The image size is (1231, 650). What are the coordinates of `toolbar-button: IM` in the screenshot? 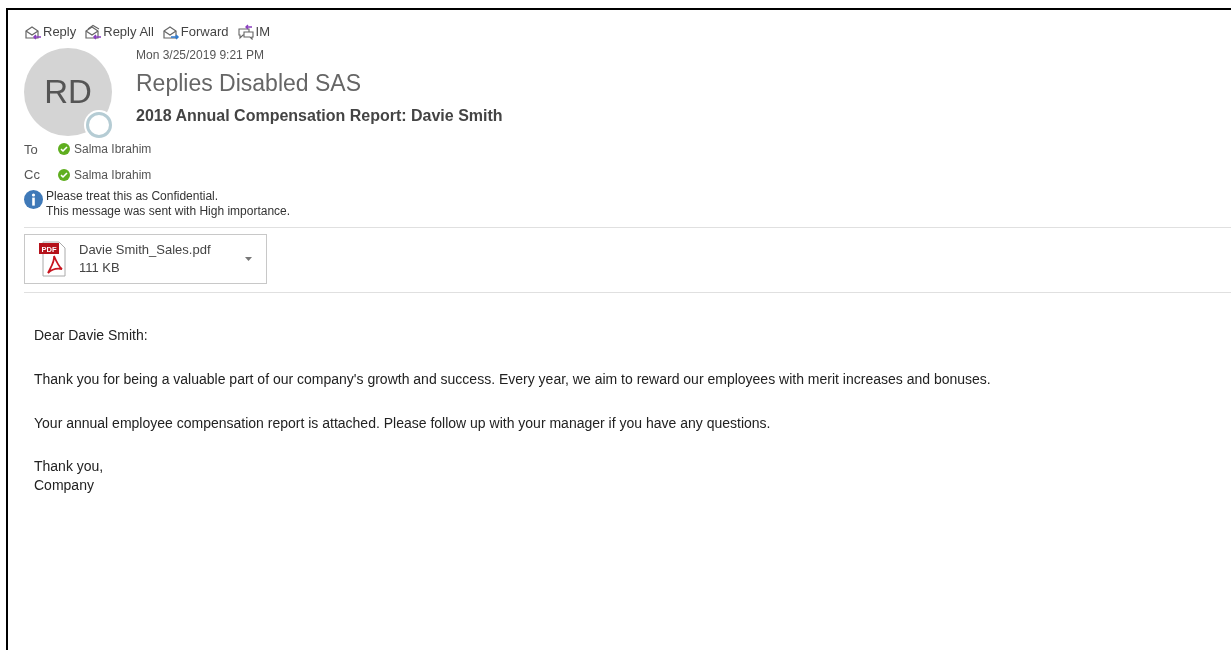 It's located at (253, 32).